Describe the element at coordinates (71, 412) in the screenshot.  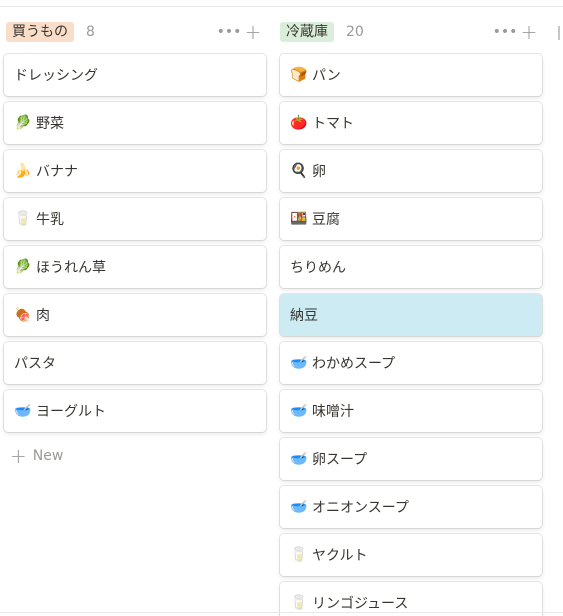
I see `card-title: ヨーグルト` at that location.